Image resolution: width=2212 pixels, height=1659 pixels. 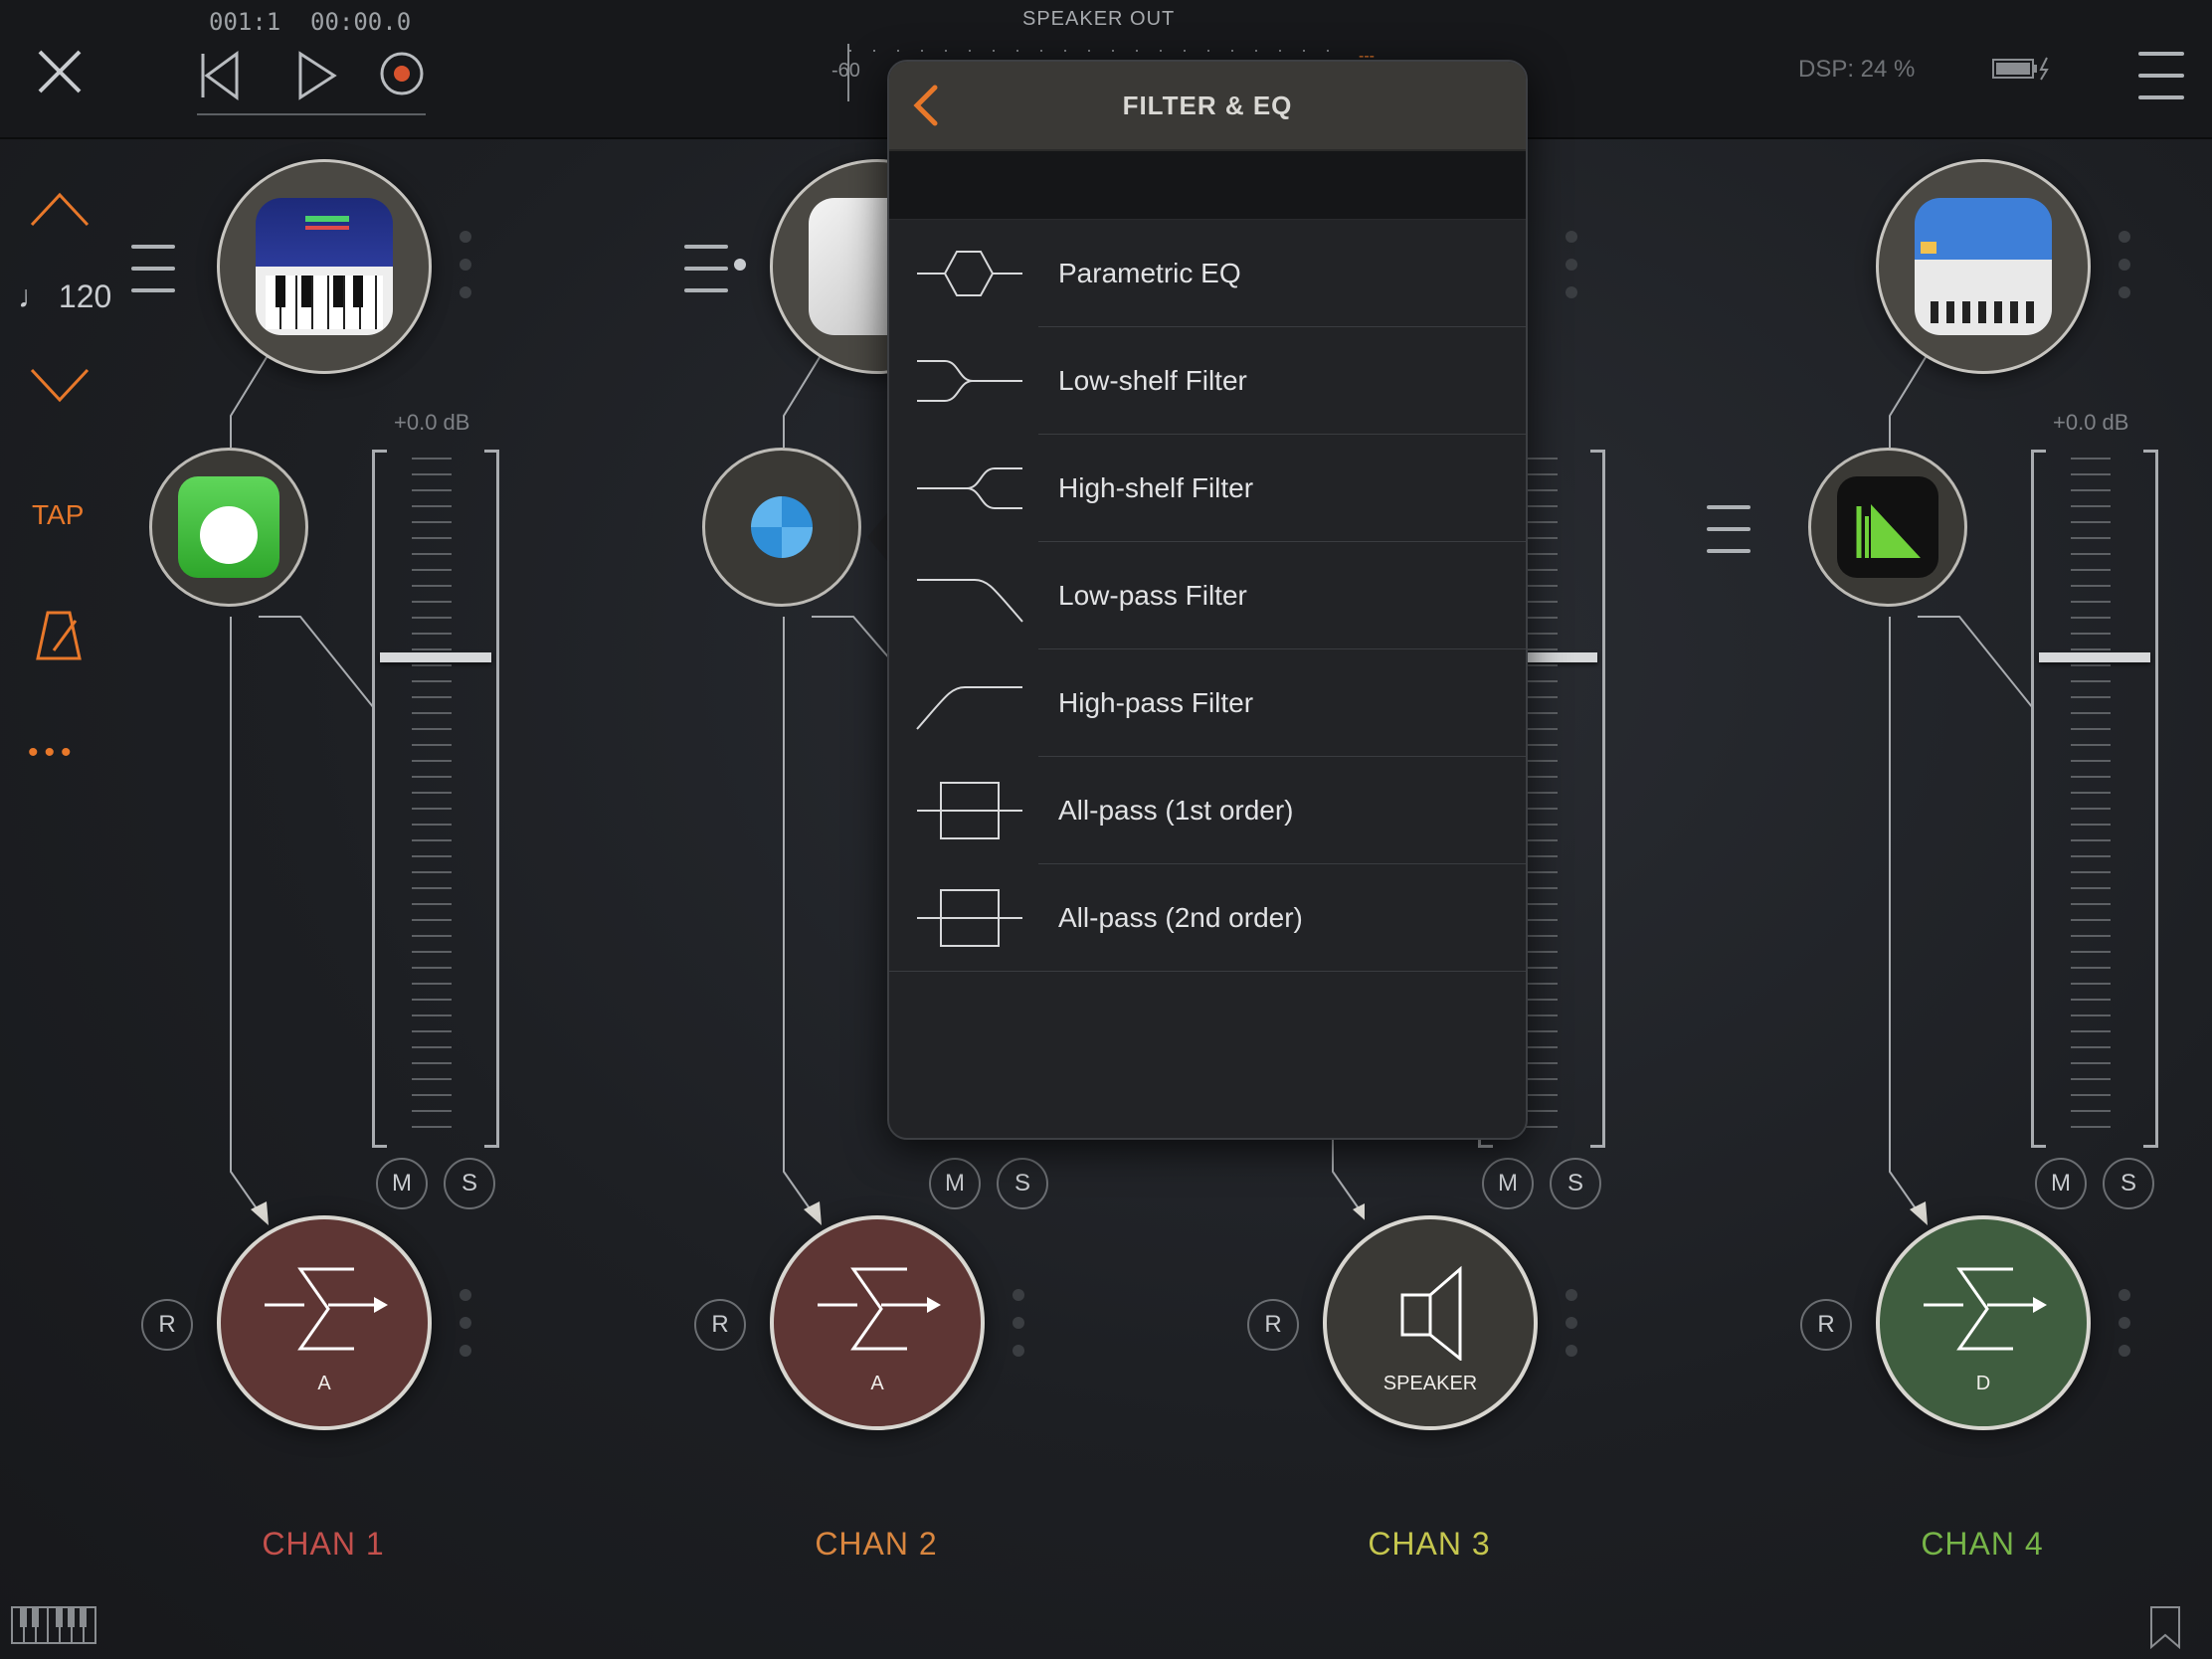 What do you see at coordinates (1982, 1544) in the screenshot?
I see `channel-name-4: CHAN 4` at bounding box center [1982, 1544].